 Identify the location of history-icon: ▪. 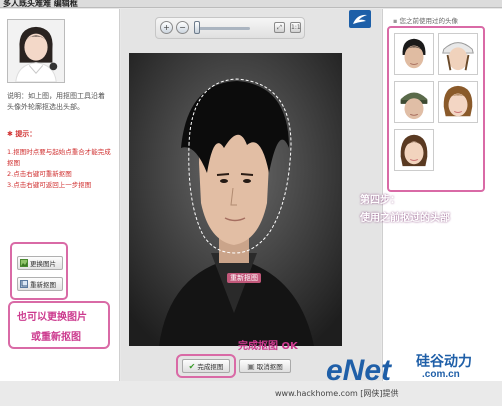
(395, 21).